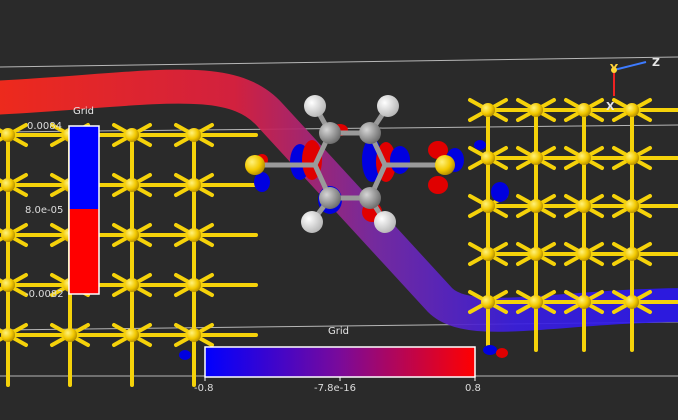 Image resolution: width=678 pixels, height=420 pixels. I want to click on vertical-legend-top-label: 0.0084, so click(44, 126).